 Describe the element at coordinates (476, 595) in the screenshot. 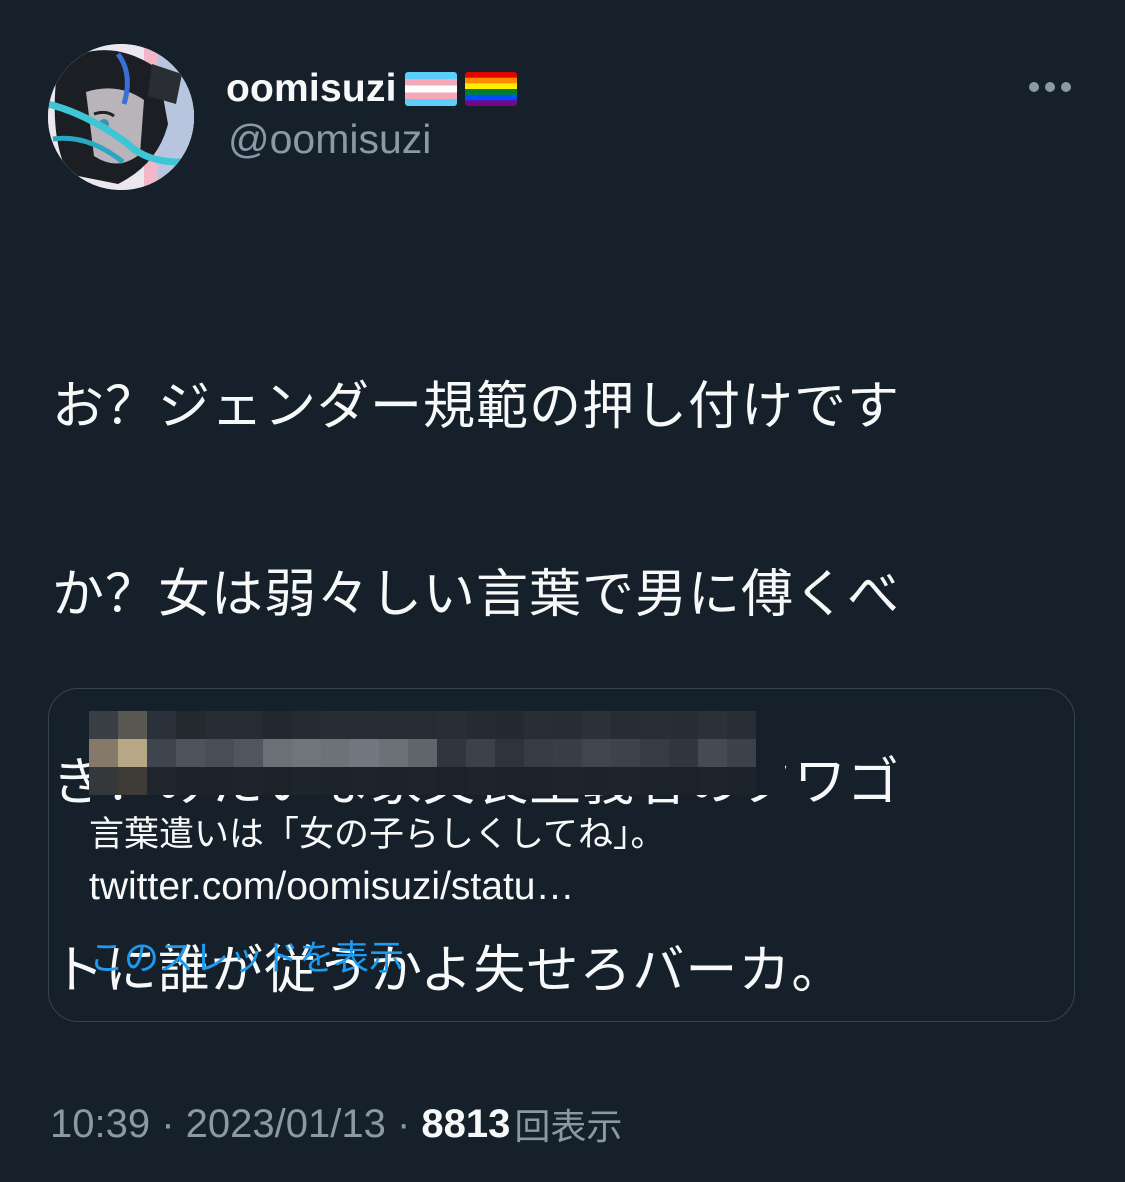

I see `tweet-text-line: か？女は弱々しい言葉で男に傅くべ` at that location.